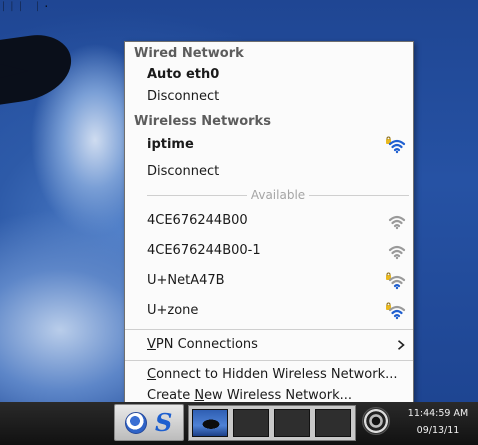  I want to click on network-ssid-label: 4CE676244B00-1, so click(204, 250).